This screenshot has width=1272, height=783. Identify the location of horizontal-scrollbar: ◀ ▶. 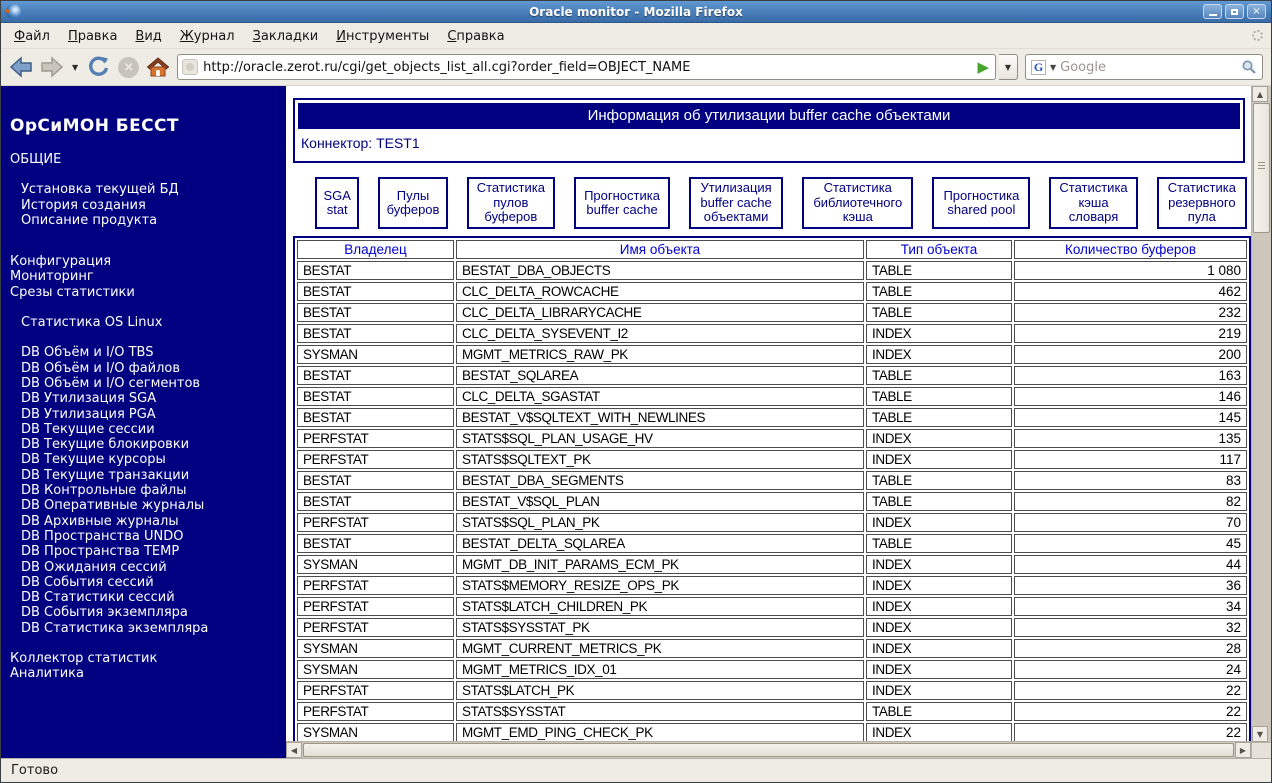
(768, 749).